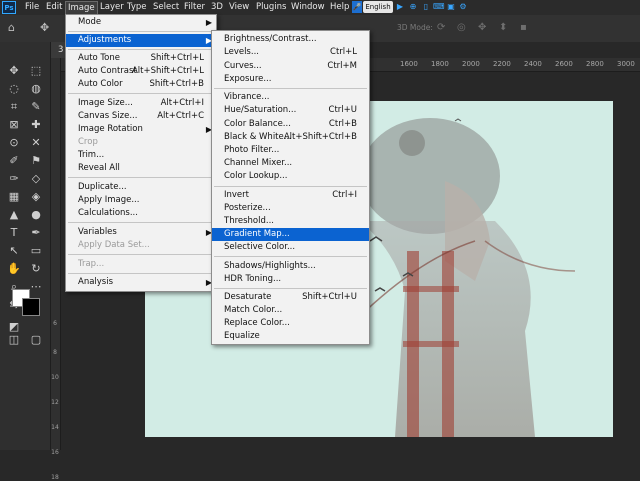 The width and height of the screenshot is (640, 481). Describe the element at coordinates (141, 84) in the screenshot. I see `menu-item-auto-color: Auto Color Shift+Ctrl+B` at that location.